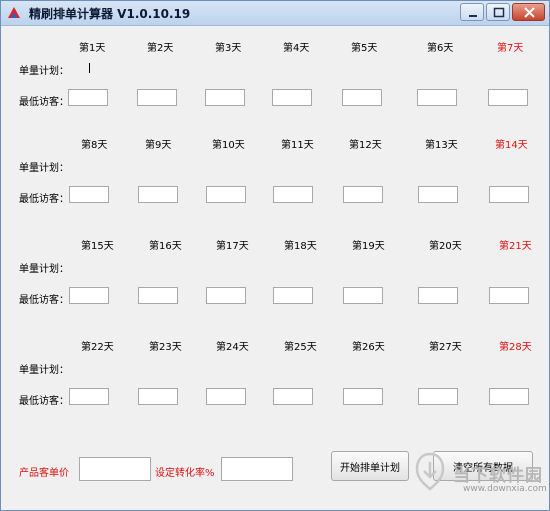 This screenshot has height=511, width=550. What do you see at coordinates (228, 48) in the screenshot?
I see `day-label: 第3天` at bounding box center [228, 48].